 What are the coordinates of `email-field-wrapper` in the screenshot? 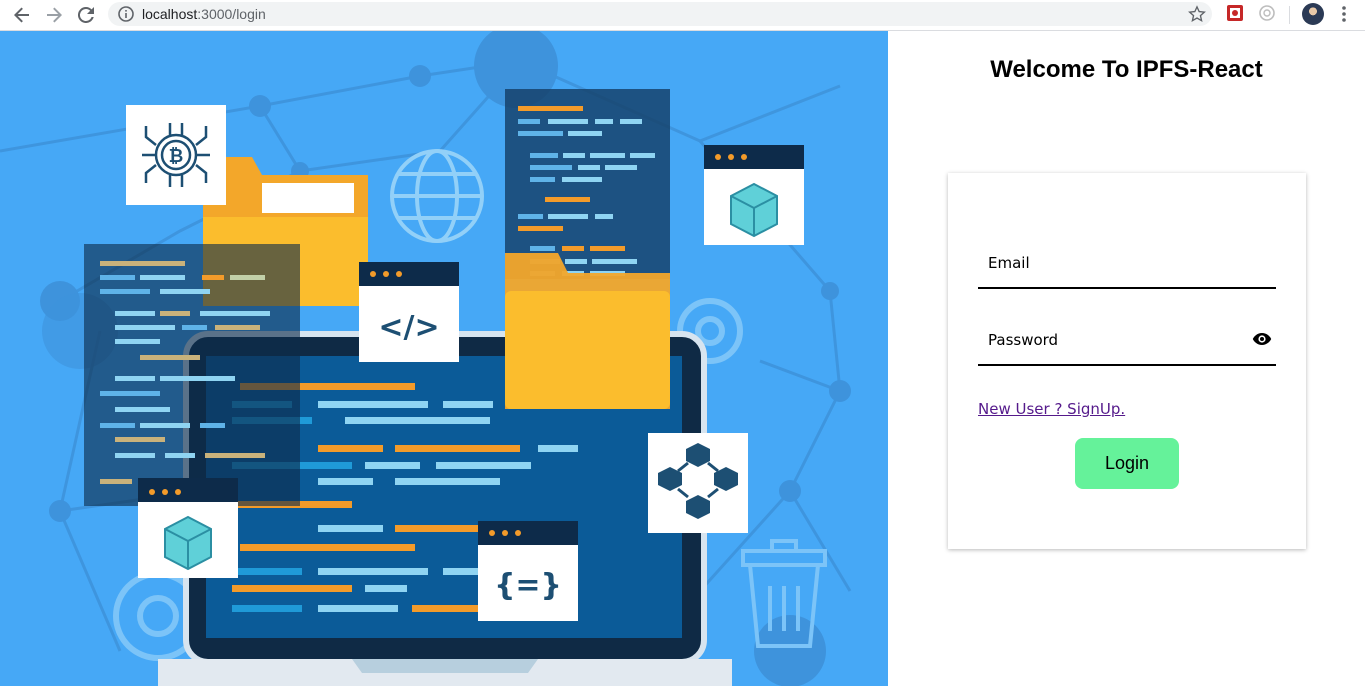 It's located at (1127, 265).